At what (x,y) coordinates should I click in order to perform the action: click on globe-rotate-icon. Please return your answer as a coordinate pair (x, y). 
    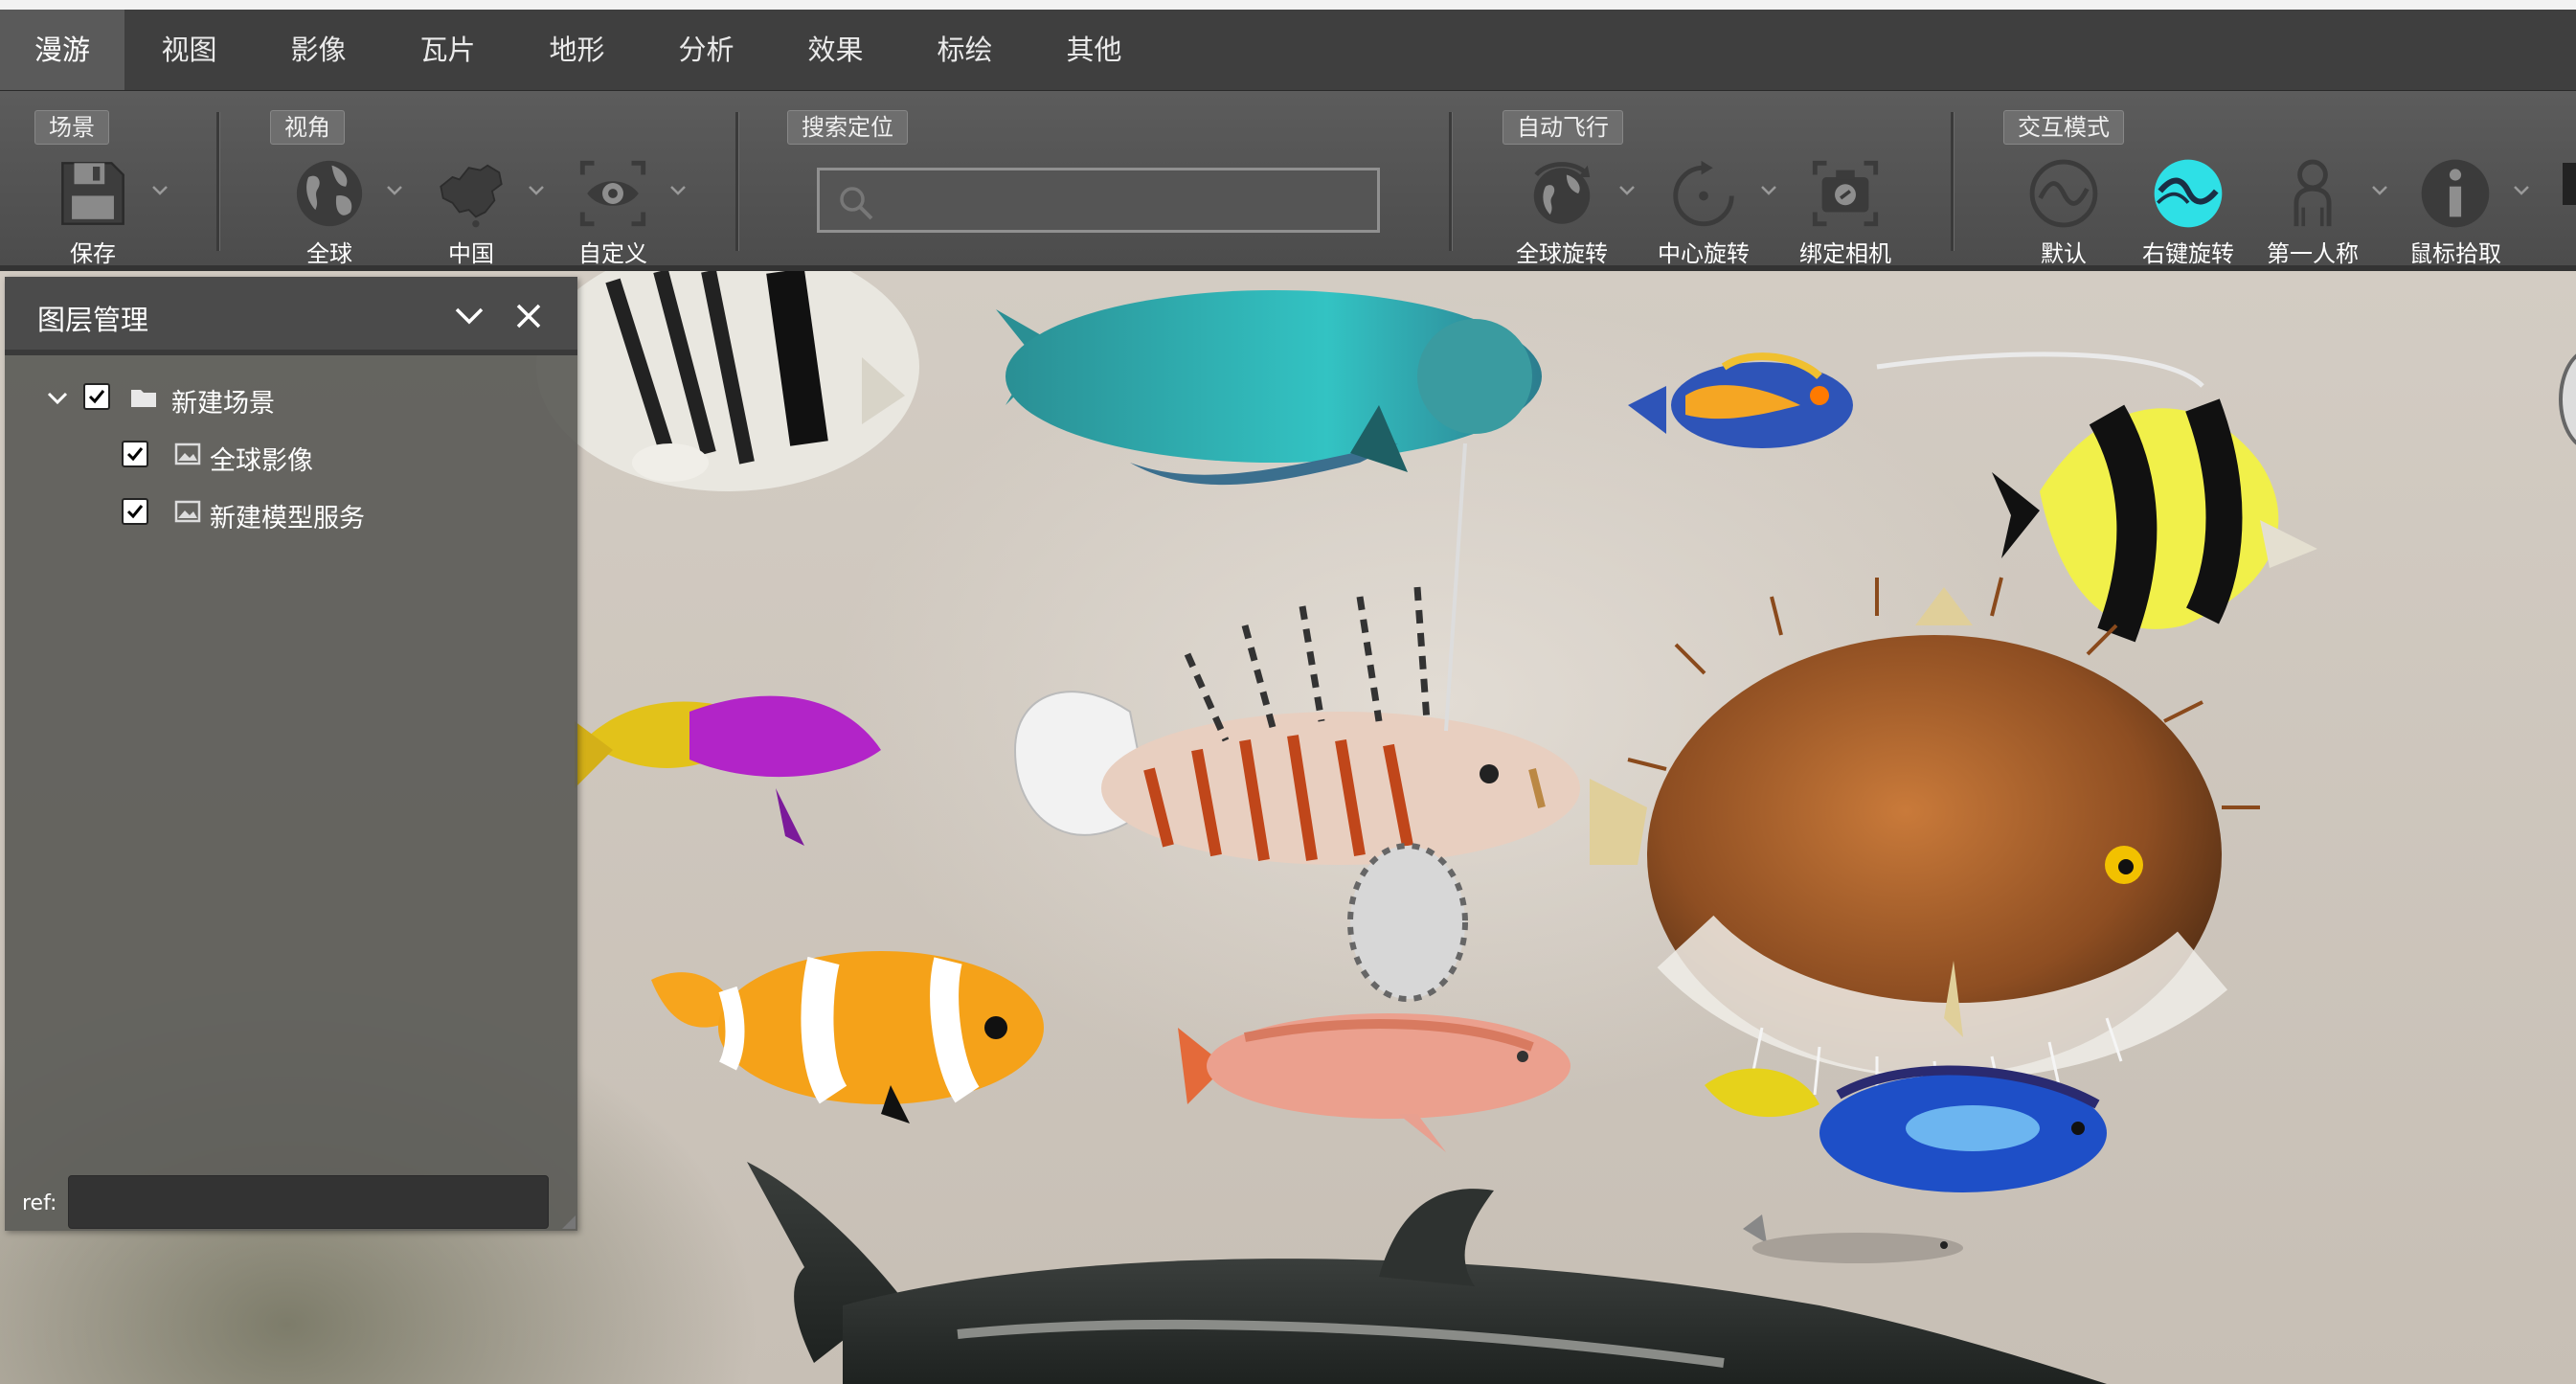
    Looking at the image, I should click on (1562, 193).